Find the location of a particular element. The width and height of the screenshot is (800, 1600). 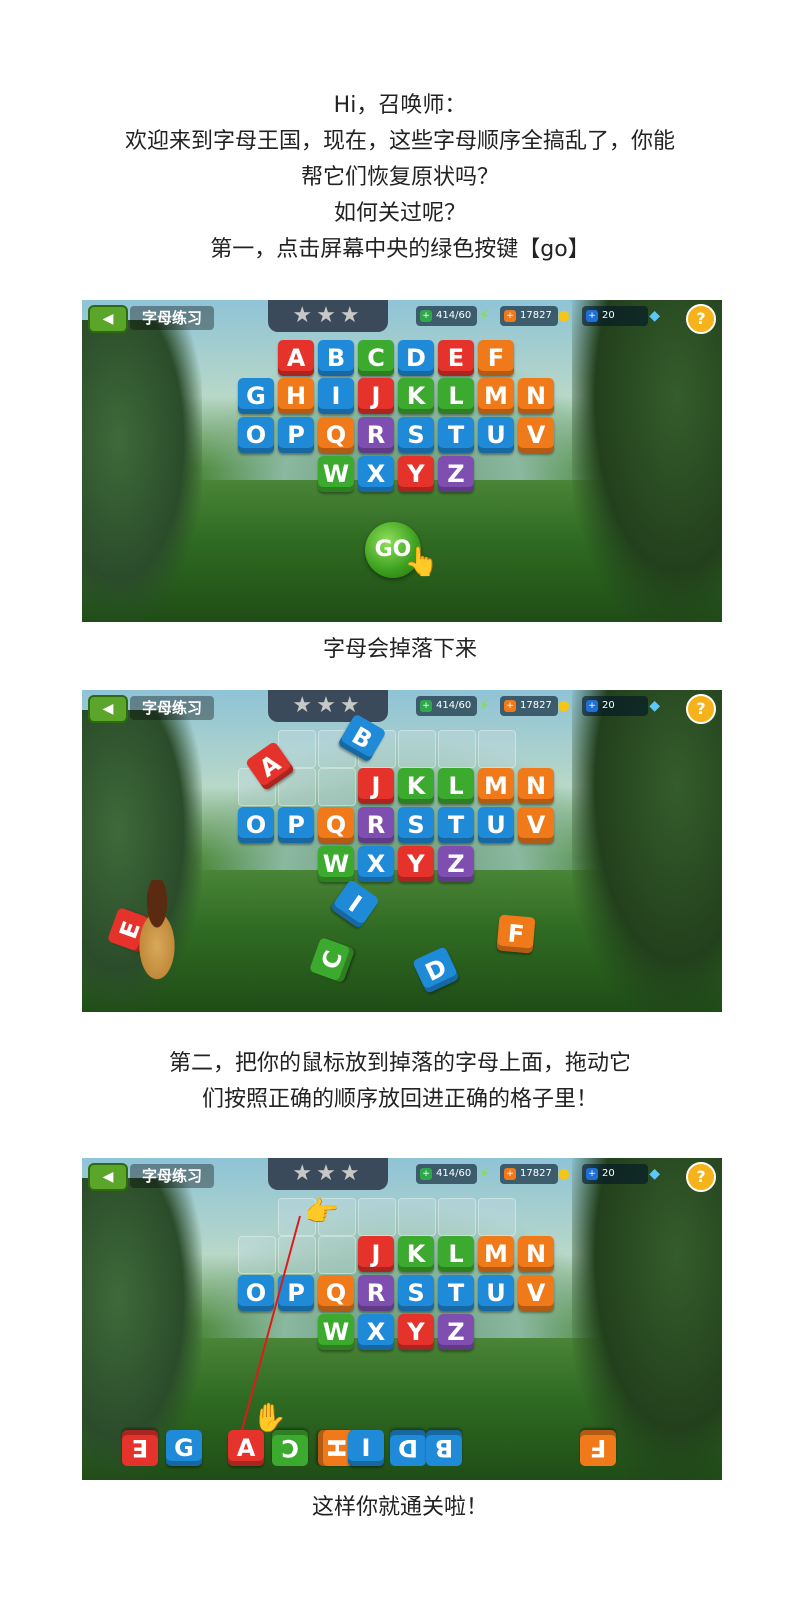

caption-letters-fall: 字母会掉落下来 is located at coordinates (399, 649).